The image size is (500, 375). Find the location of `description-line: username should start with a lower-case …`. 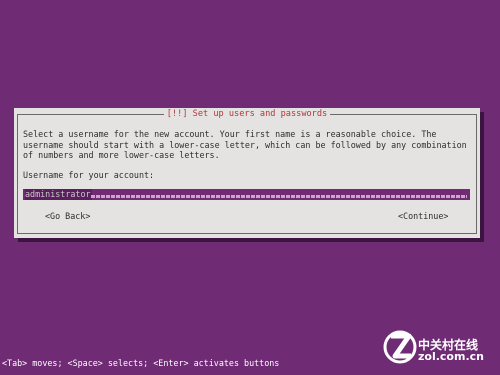

description-line: username should start with a lower-case … is located at coordinates (245, 144).